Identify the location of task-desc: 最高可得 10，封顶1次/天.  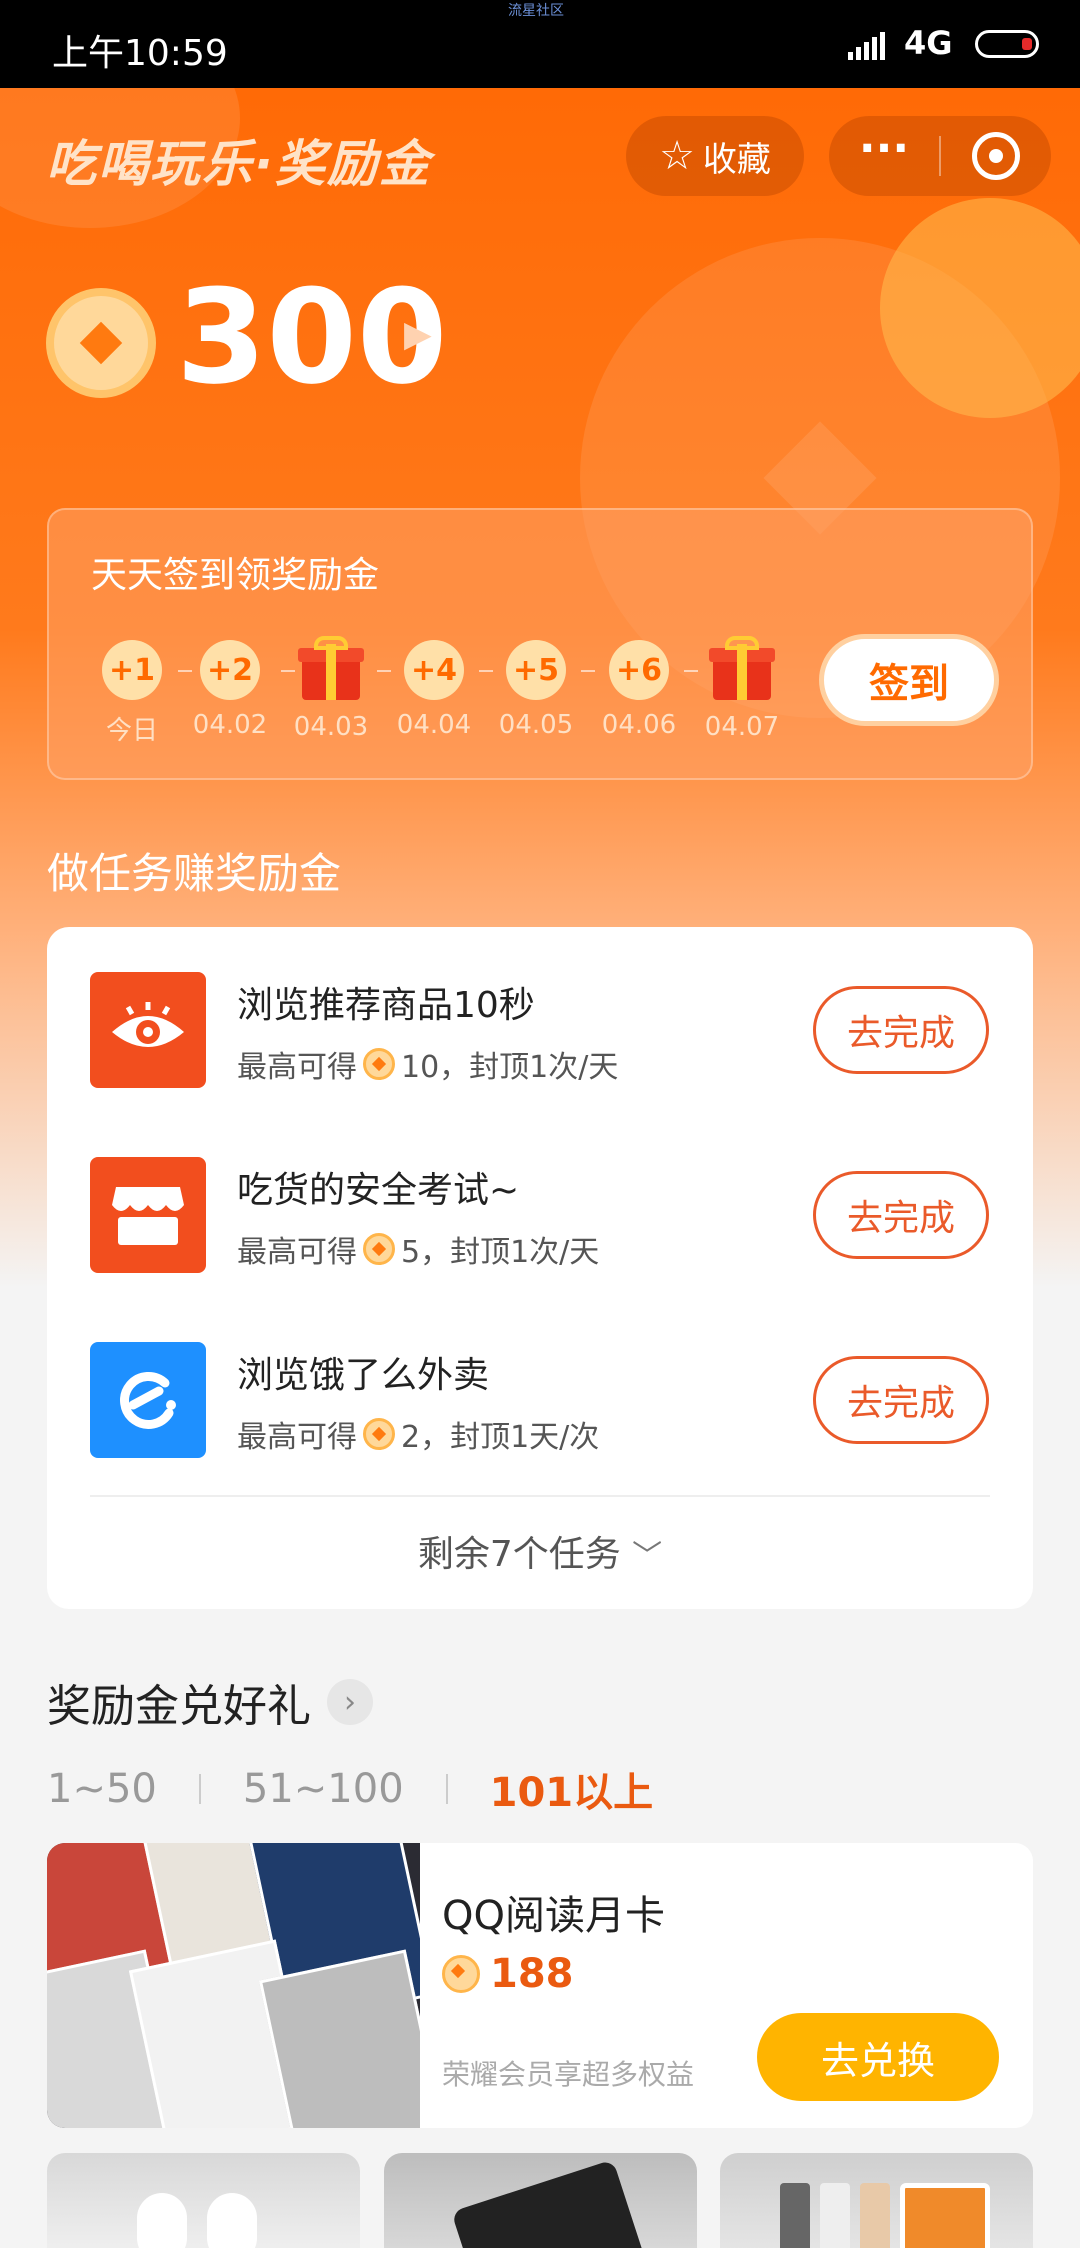
(427, 1064).